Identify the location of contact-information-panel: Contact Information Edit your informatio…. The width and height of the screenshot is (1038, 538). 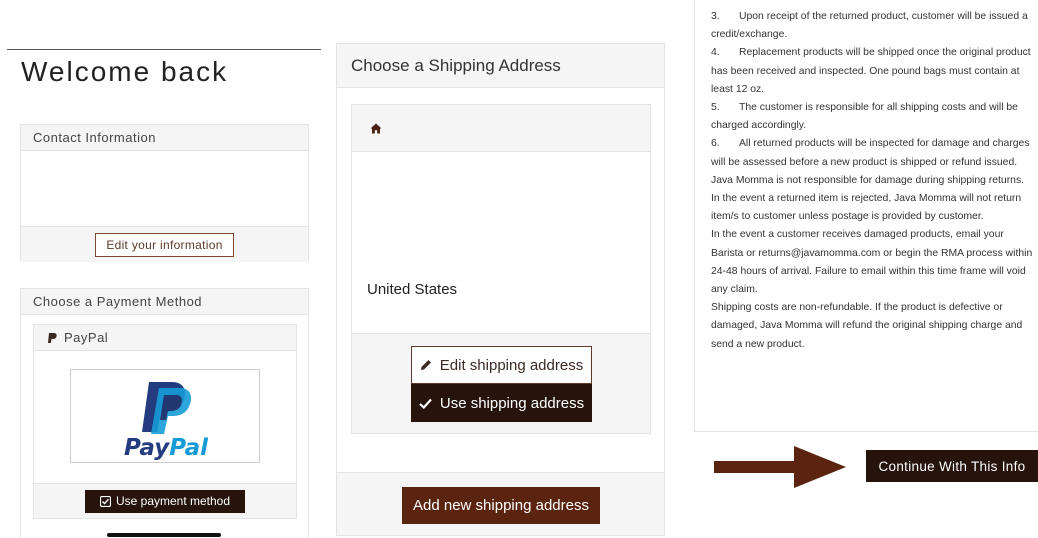
(164, 193).